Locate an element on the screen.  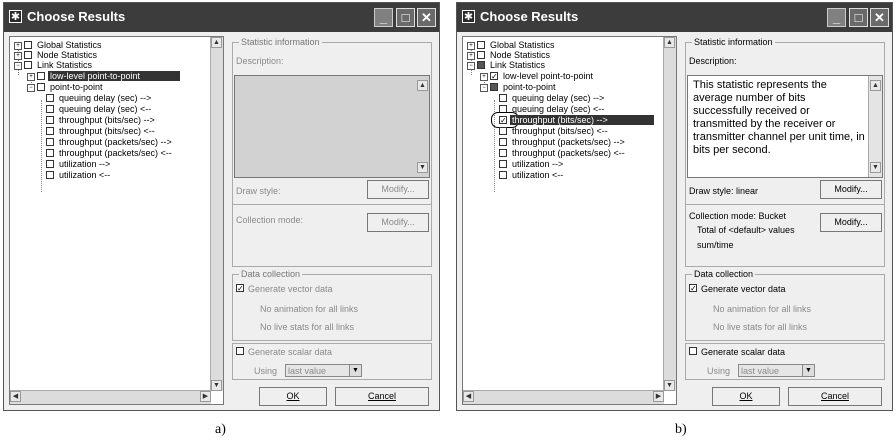
description-box: ▲ ▼ is located at coordinates (332, 126).